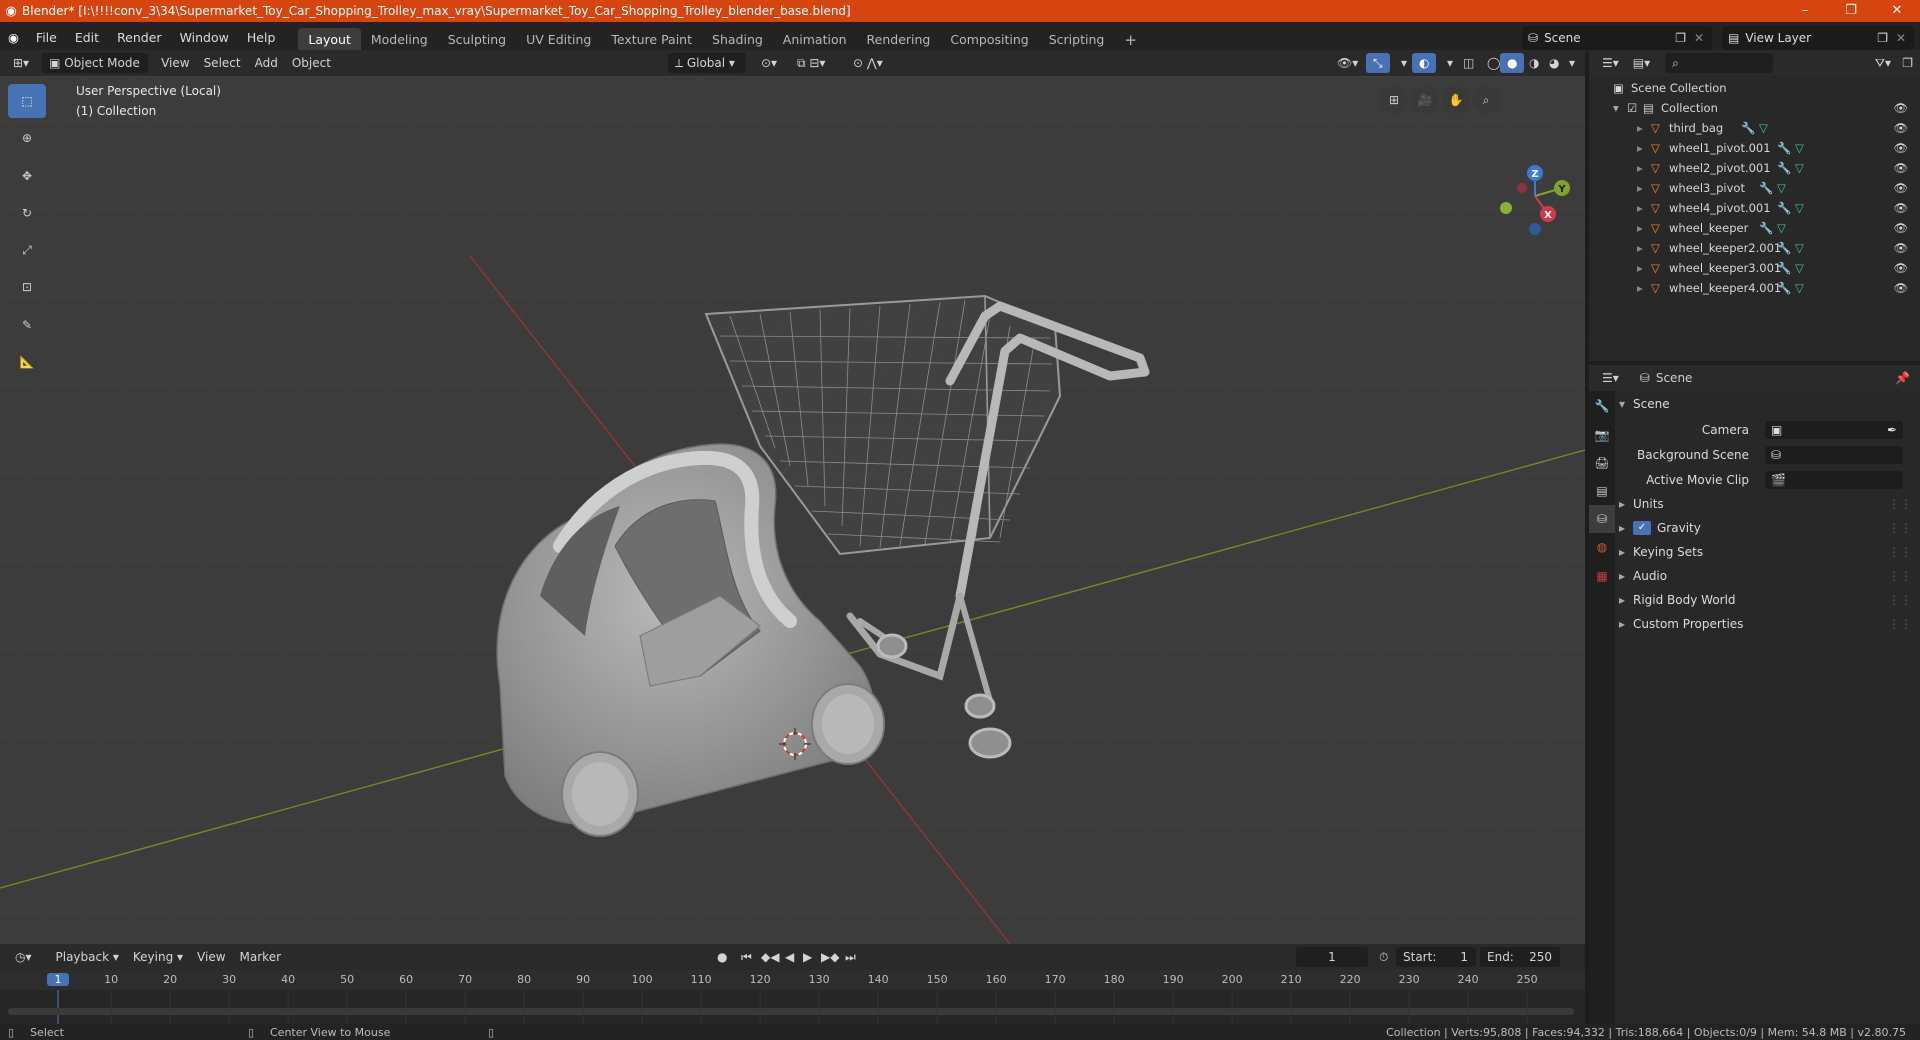 The height and width of the screenshot is (1040, 1920). Describe the element at coordinates (1602, 576) in the screenshot. I see `texture-tab-icon: ▦` at that location.